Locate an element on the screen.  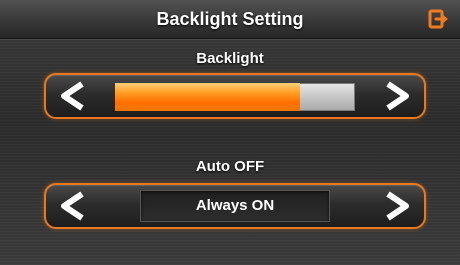
backlight-decrease-button is located at coordinates (73, 96).